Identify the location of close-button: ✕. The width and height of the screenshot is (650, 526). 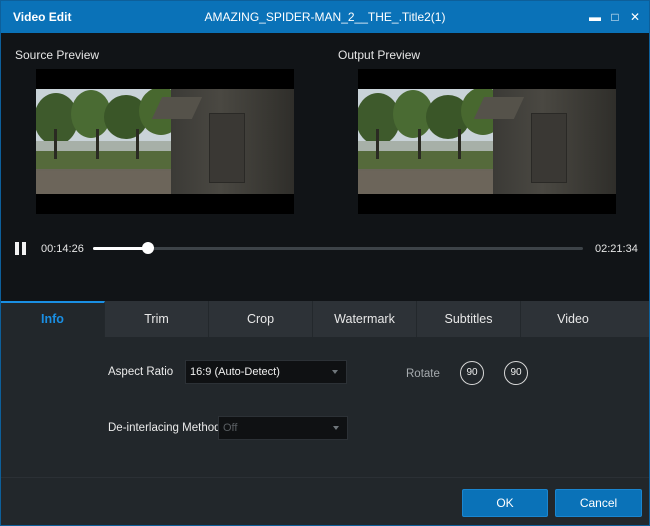
(635, 17).